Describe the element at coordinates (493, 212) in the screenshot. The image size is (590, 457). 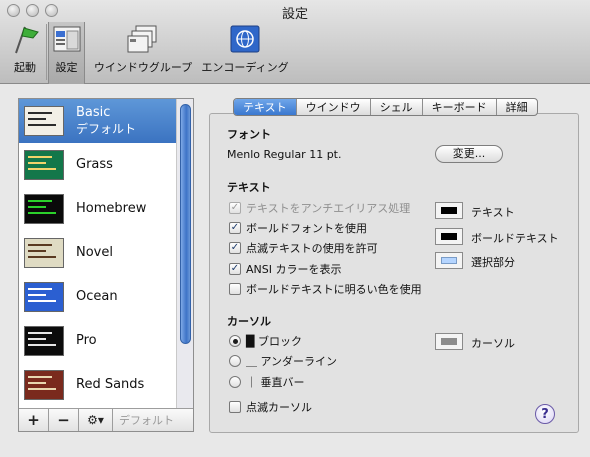
I see `text-color-label: テキスト` at that location.